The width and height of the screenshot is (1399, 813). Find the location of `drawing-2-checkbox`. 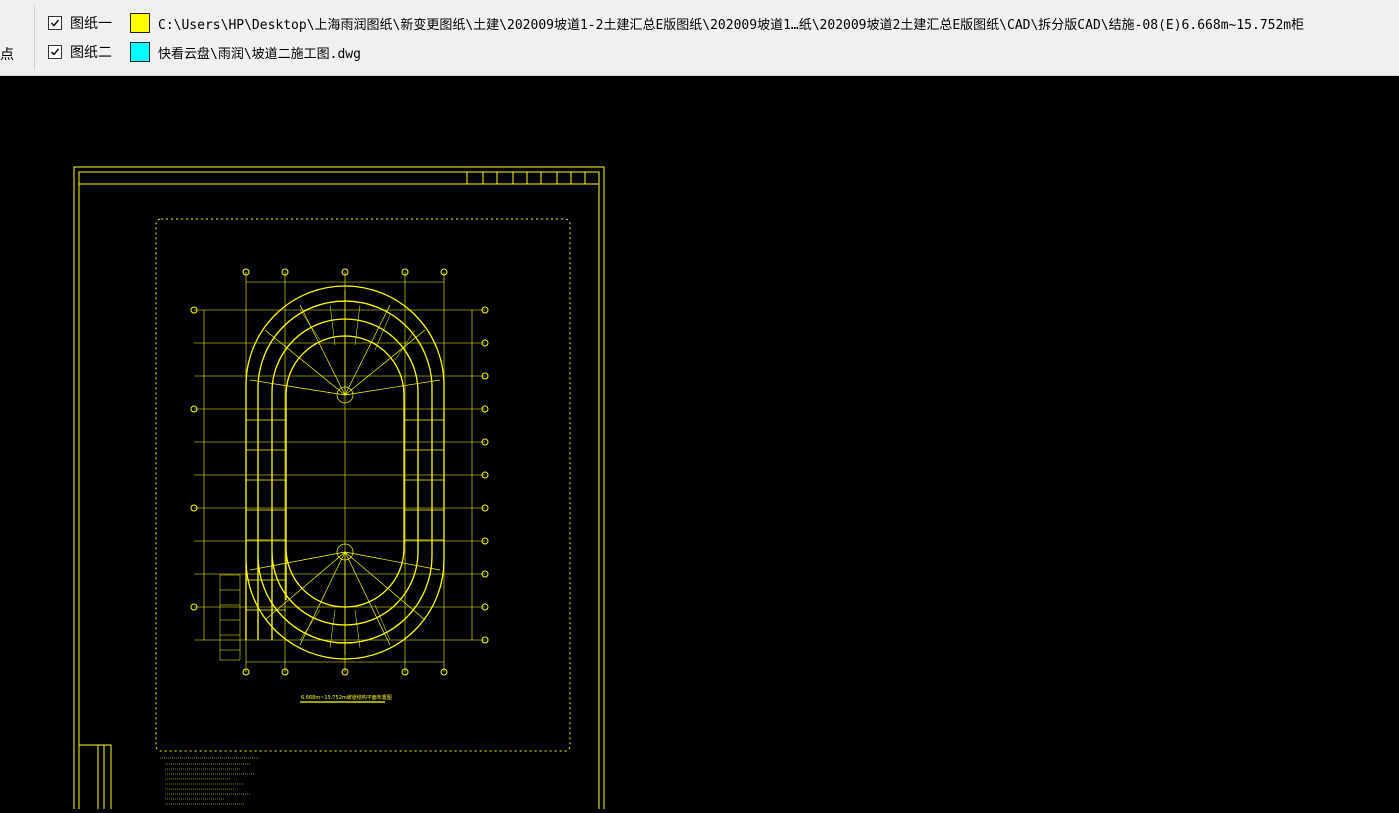

drawing-2-checkbox is located at coordinates (55, 52).